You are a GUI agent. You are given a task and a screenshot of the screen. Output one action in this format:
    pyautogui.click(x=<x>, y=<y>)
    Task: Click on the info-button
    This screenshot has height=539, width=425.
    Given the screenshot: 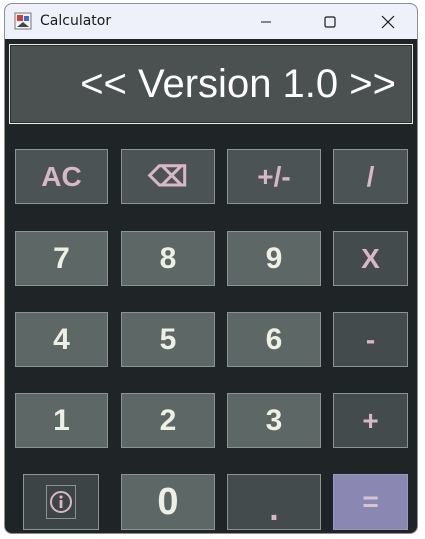 What is the action you would take?
    pyautogui.click(x=61, y=502)
    